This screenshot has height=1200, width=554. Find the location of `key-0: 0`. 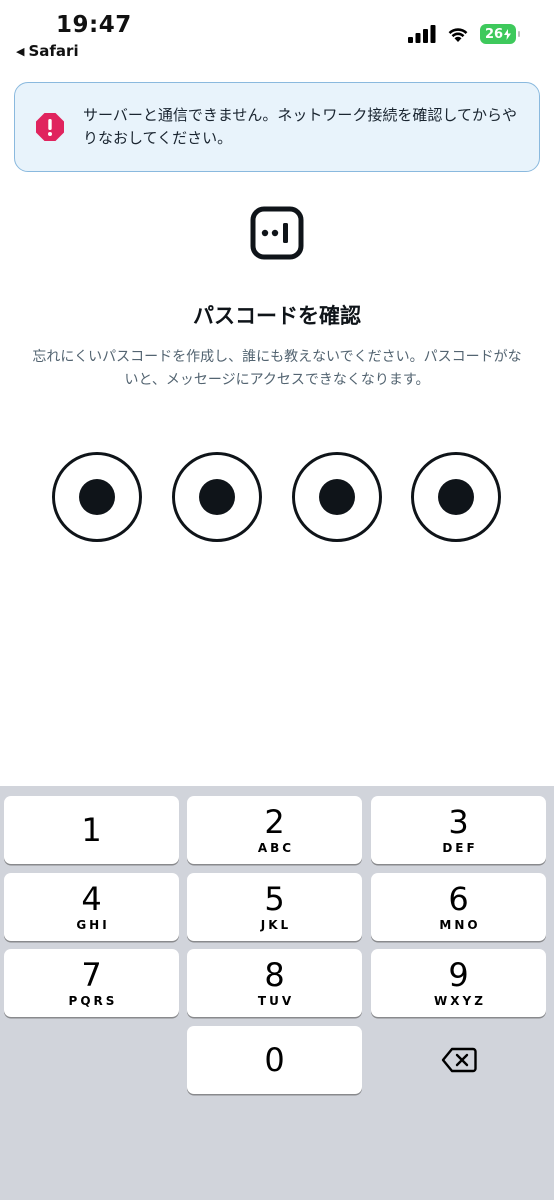

key-0: 0 is located at coordinates (274, 1060).